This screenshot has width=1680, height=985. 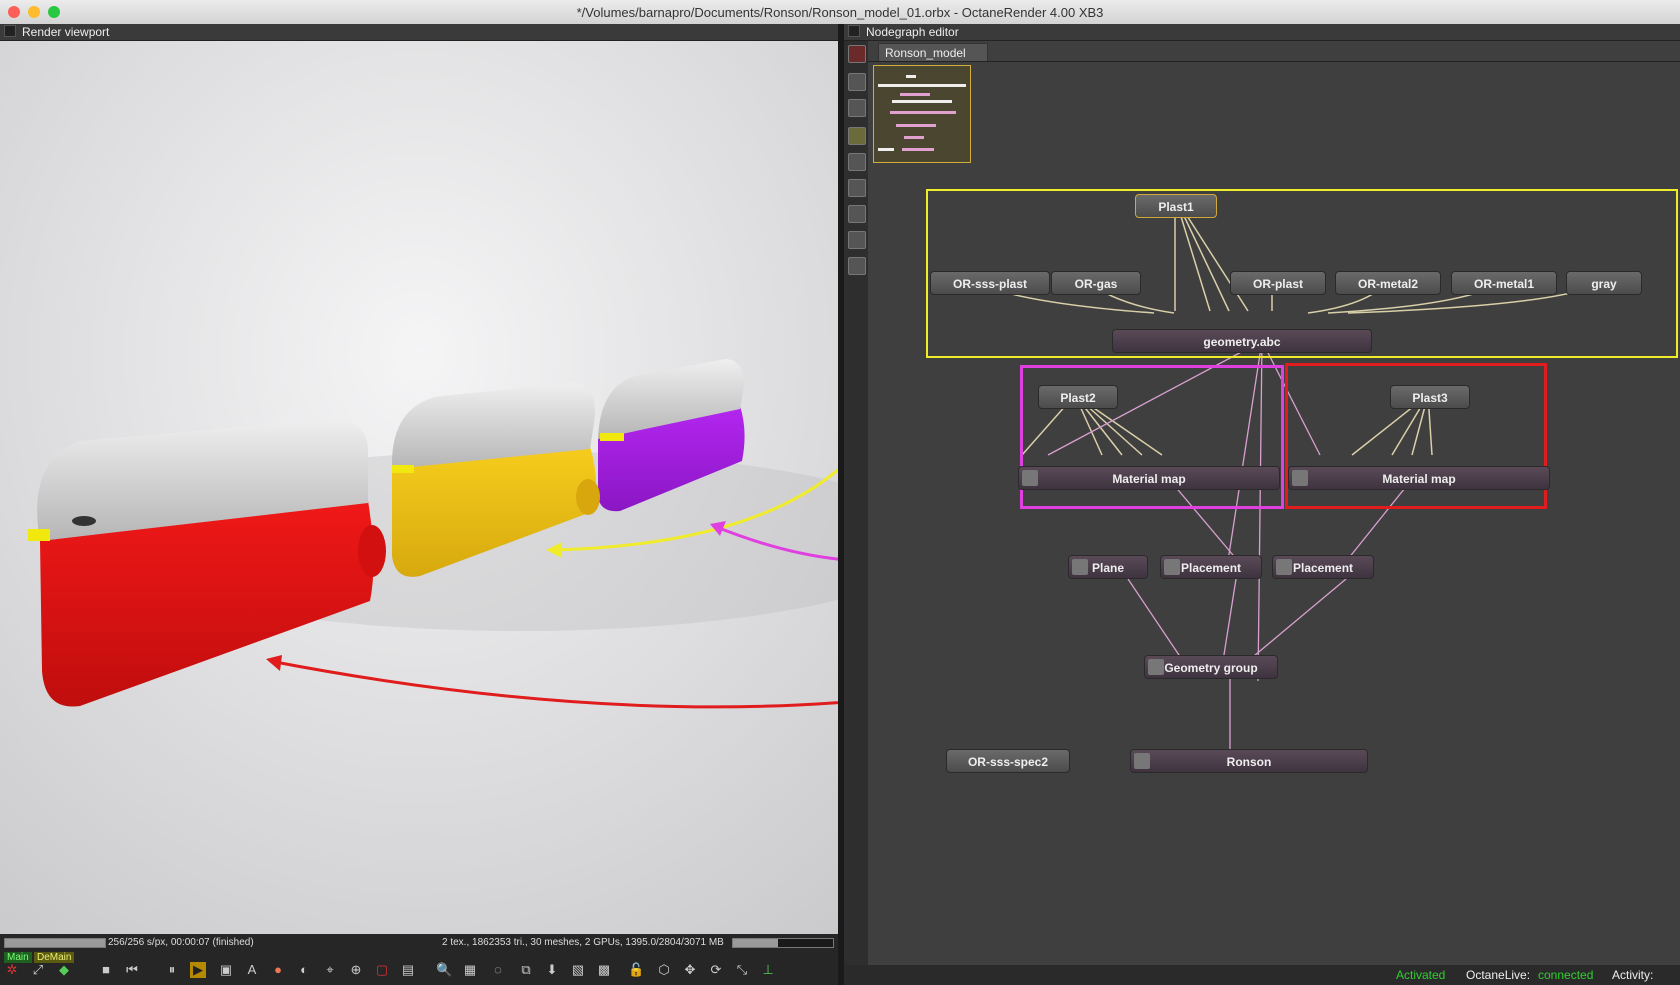 What do you see at coordinates (419, 32) in the screenshot?
I see `render-viewport-header: Render viewport` at bounding box center [419, 32].